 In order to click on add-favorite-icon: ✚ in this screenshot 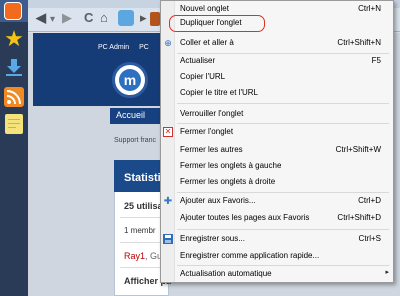, I will do `click(168, 201)`.